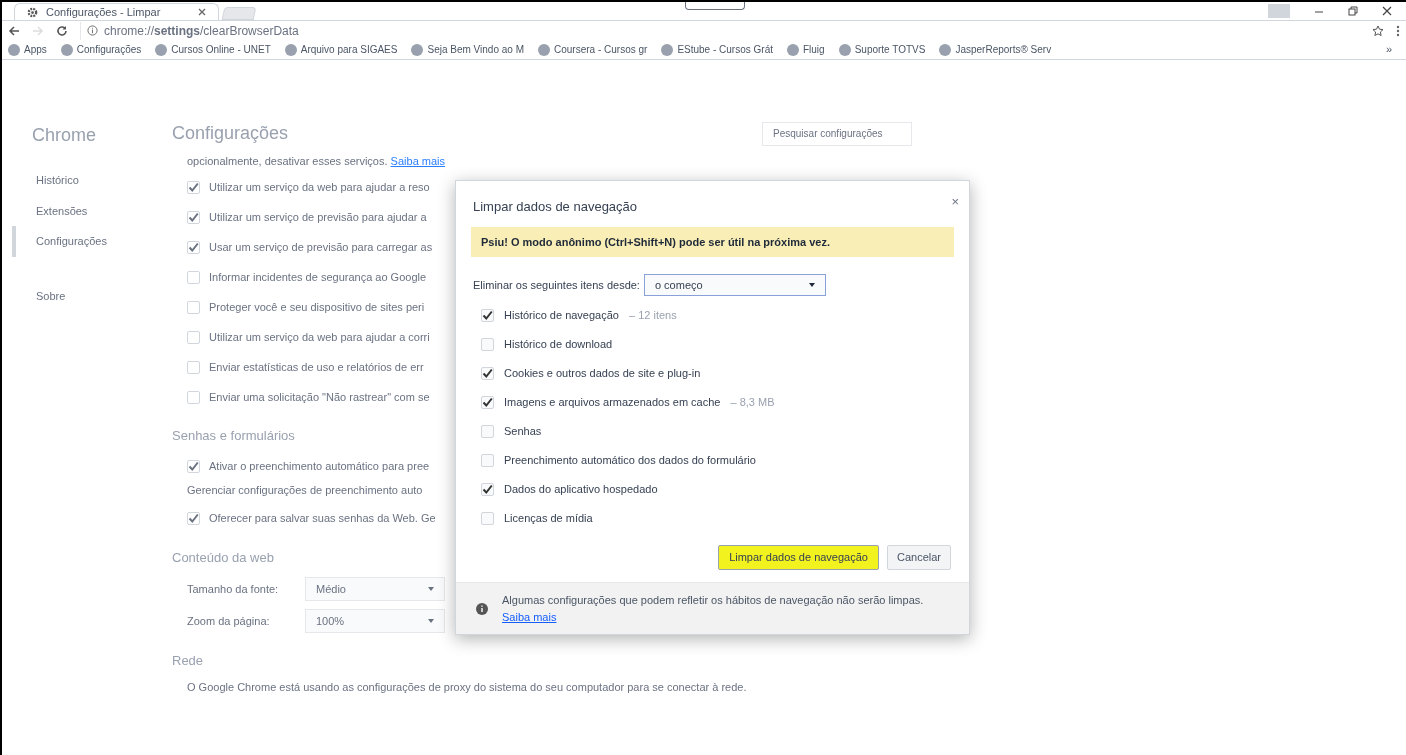 The height and width of the screenshot is (755, 1406). Describe the element at coordinates (317, 307) in the screenshot. I see `setting-label: Proteger você e seu dispositivo de sites peri` at that location.